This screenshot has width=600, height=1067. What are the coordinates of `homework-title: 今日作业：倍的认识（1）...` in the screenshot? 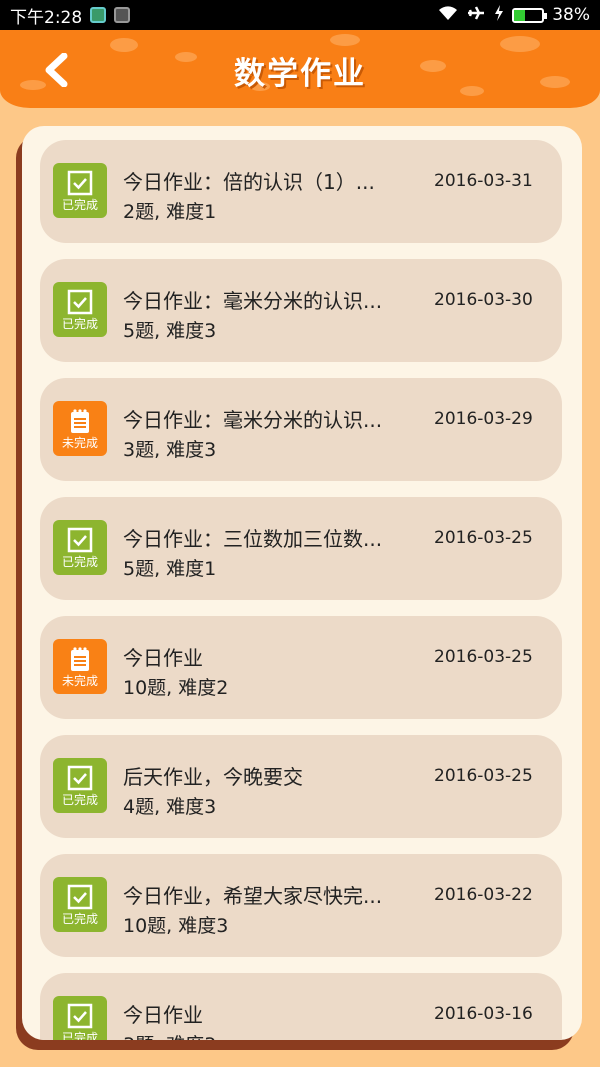 It's located at (249, 182).